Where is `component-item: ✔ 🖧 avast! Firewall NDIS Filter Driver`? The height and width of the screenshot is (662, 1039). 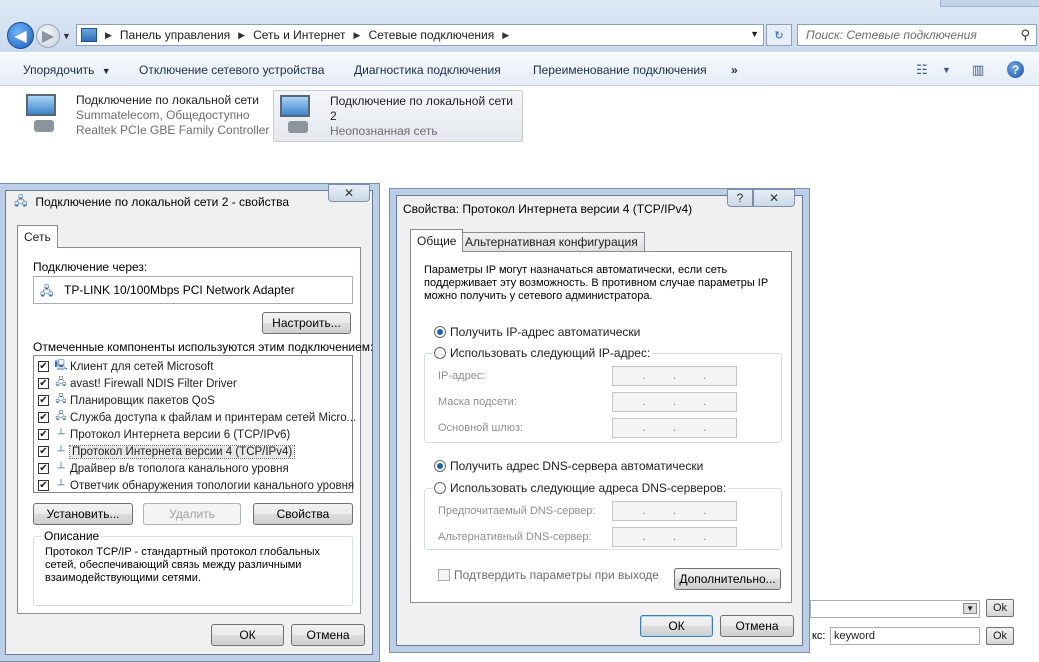 component-item: ✔ 🖧 avast! Firewall NDIS Filter Driver is located at coordinates (137, 383).